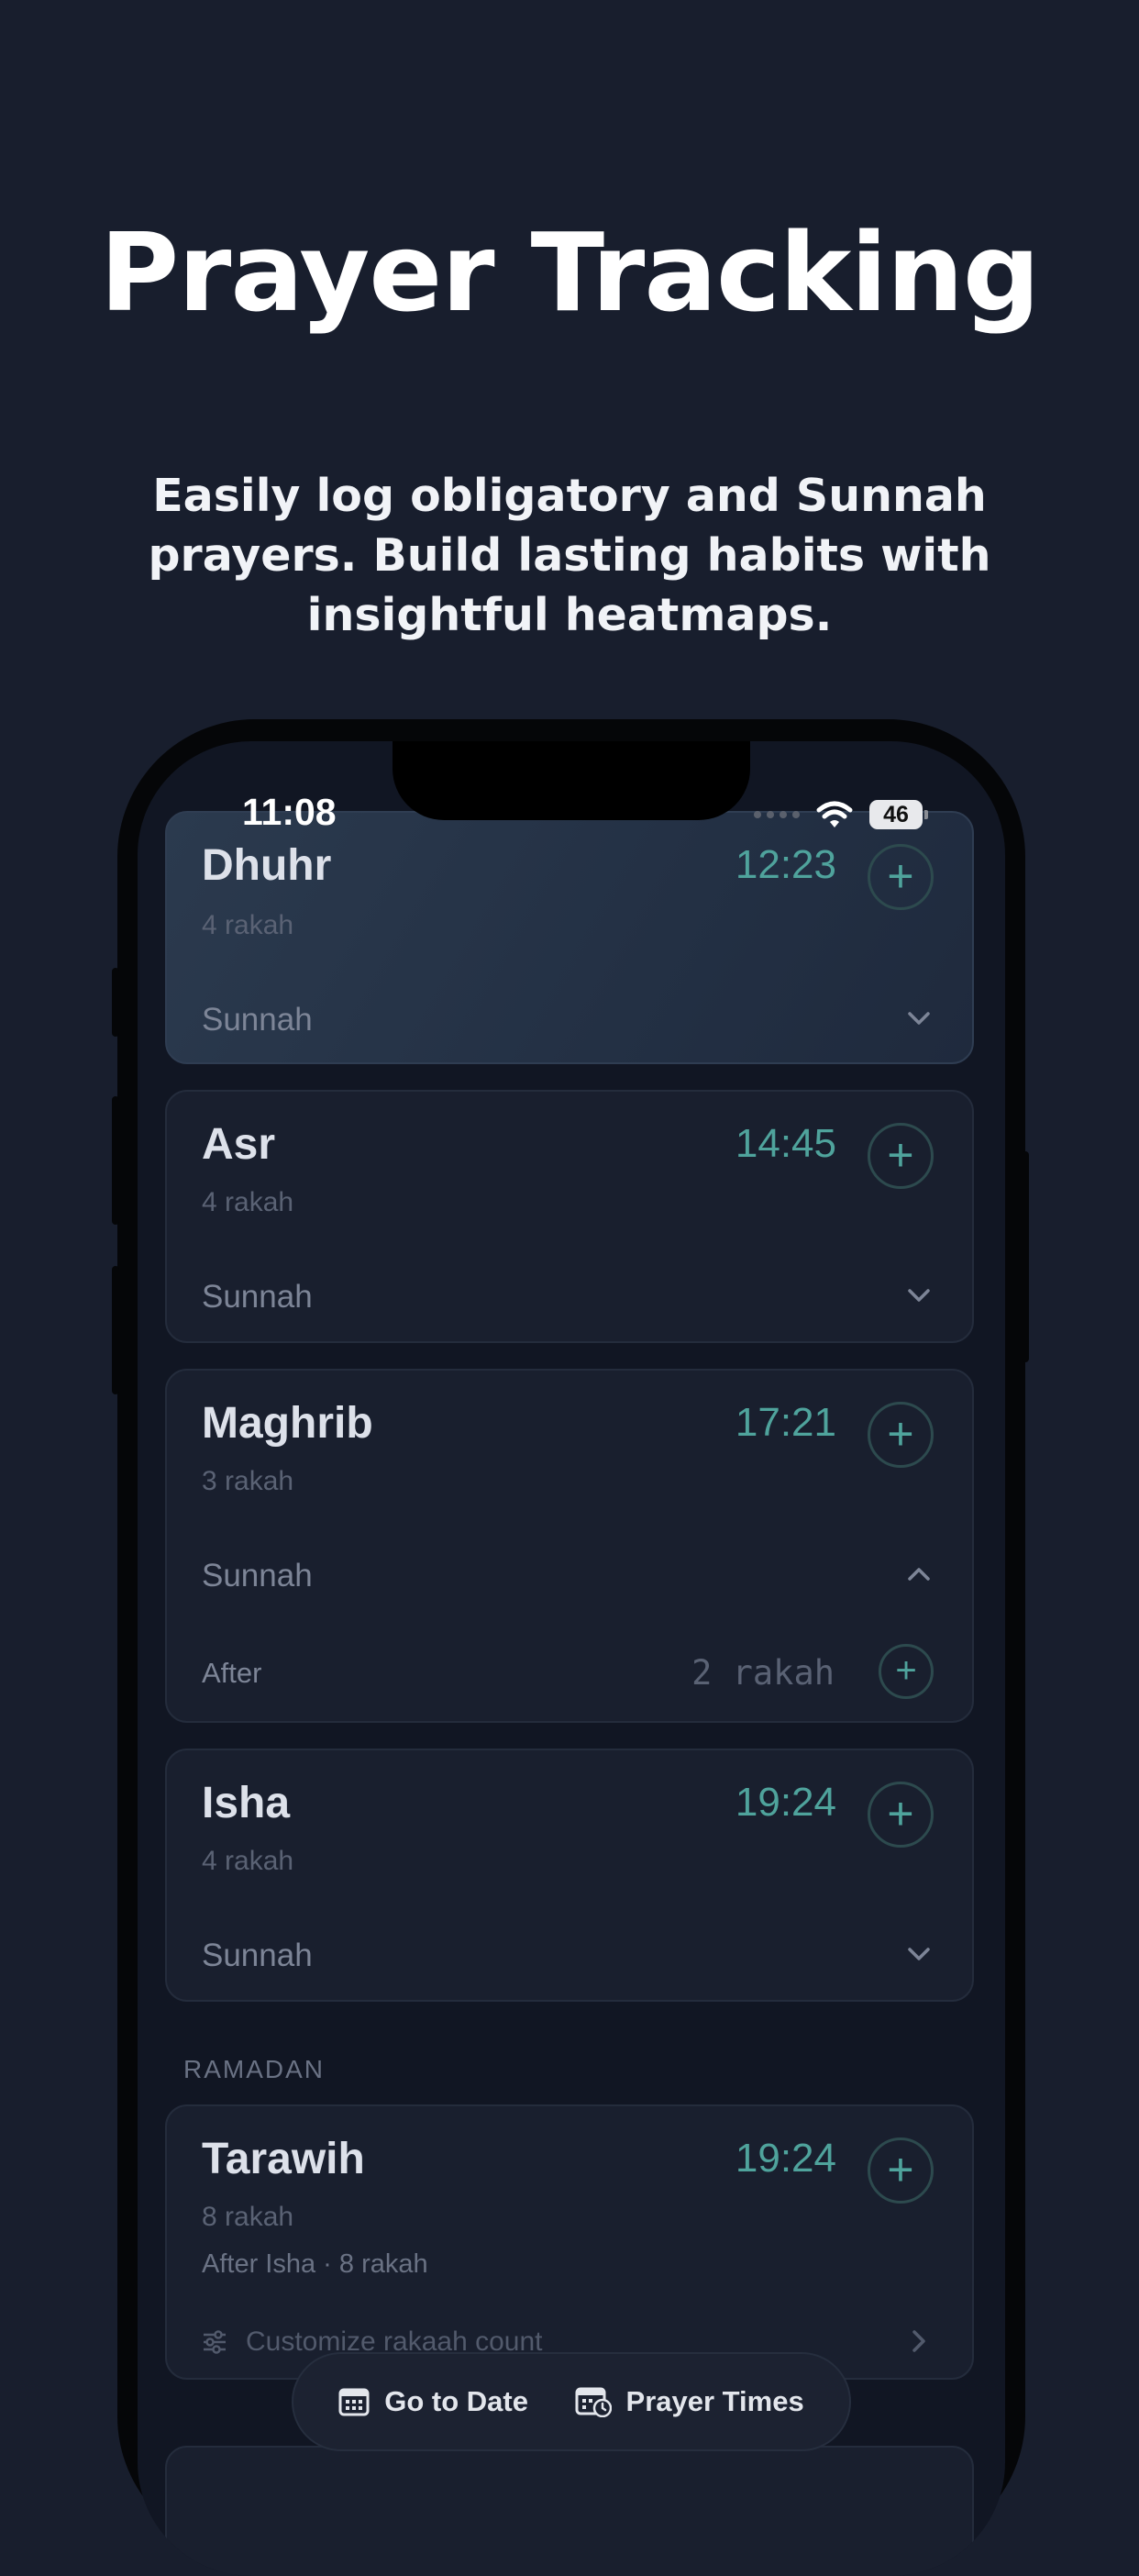 The height and width of the screenshot is (2576, 1139). Describe the element at coordinates (918, 2341) in the screenshot. I see `chevron-right-icon` at that location.